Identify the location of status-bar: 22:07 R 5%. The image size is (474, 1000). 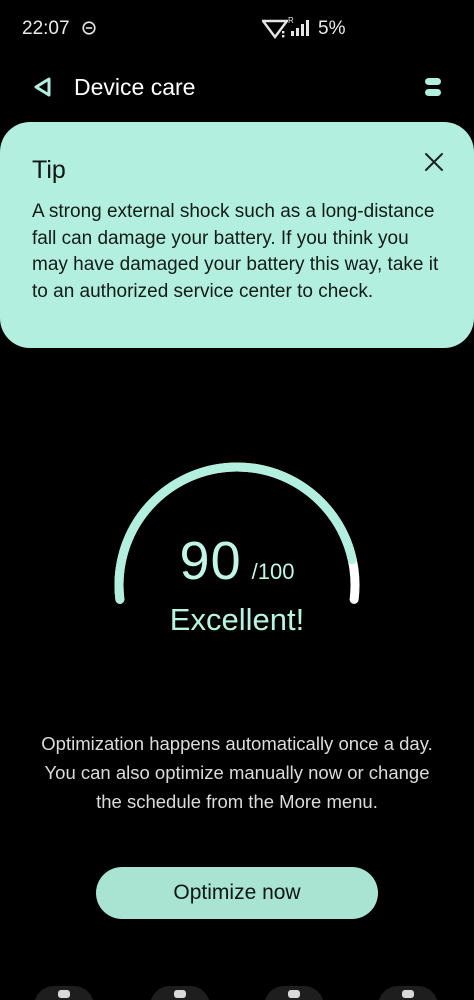
(237, 30).